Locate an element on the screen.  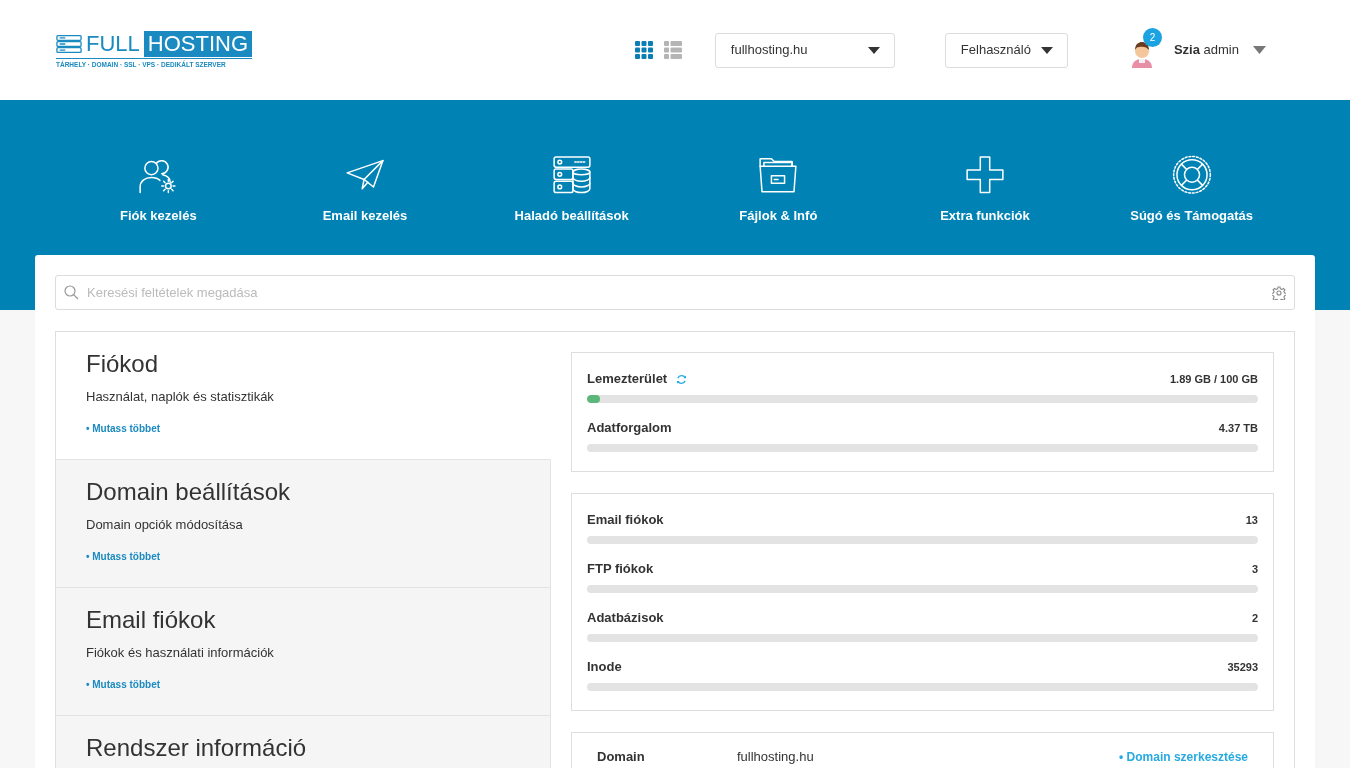
logo-text: HOSTING is located at coordinates (198, 43).